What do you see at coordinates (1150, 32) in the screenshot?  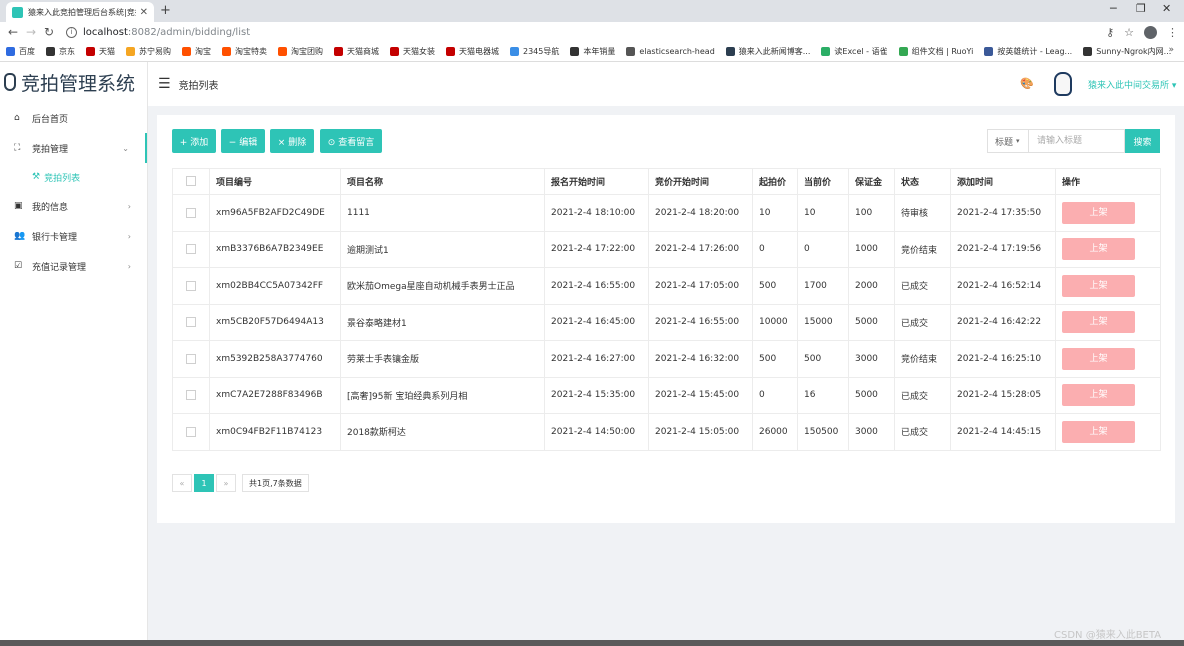 I see `profile-icon` at bounding box center [1150, 32].